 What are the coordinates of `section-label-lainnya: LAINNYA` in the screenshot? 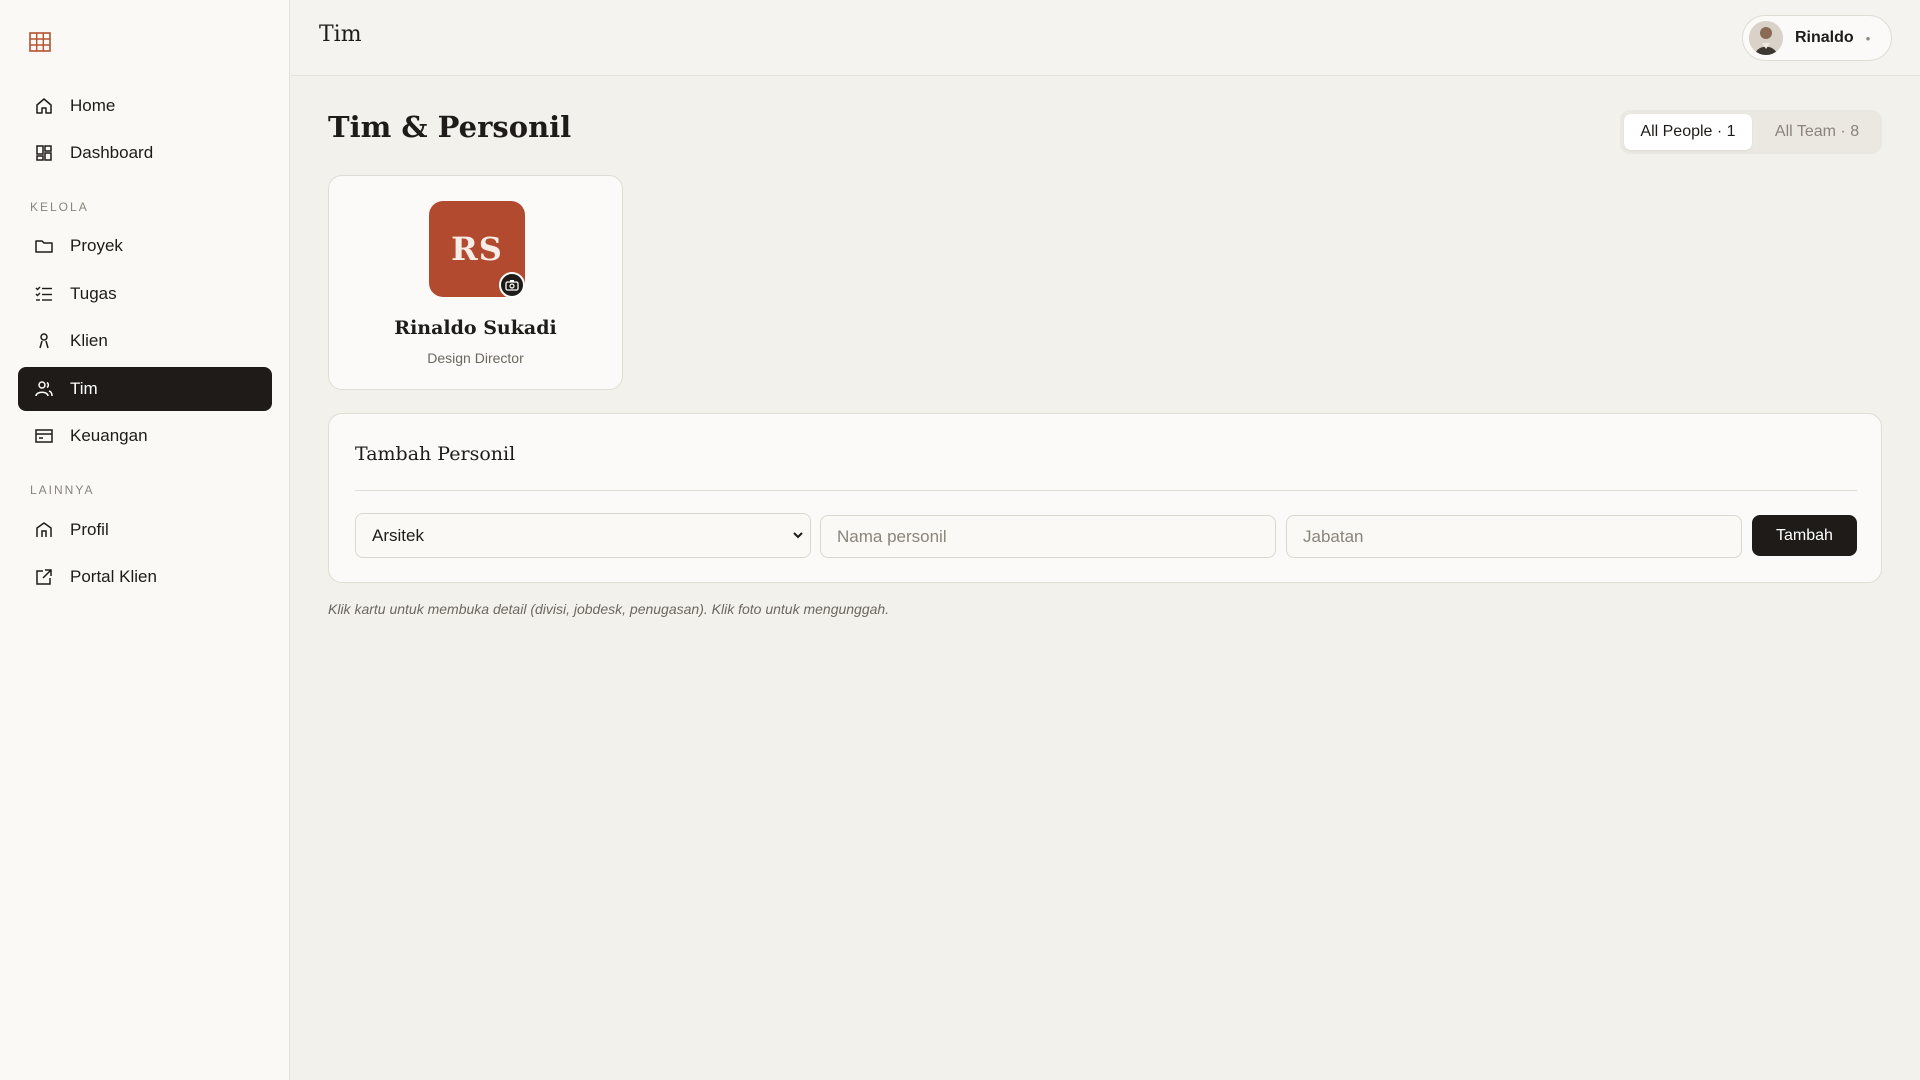 It's located at (62, 490).